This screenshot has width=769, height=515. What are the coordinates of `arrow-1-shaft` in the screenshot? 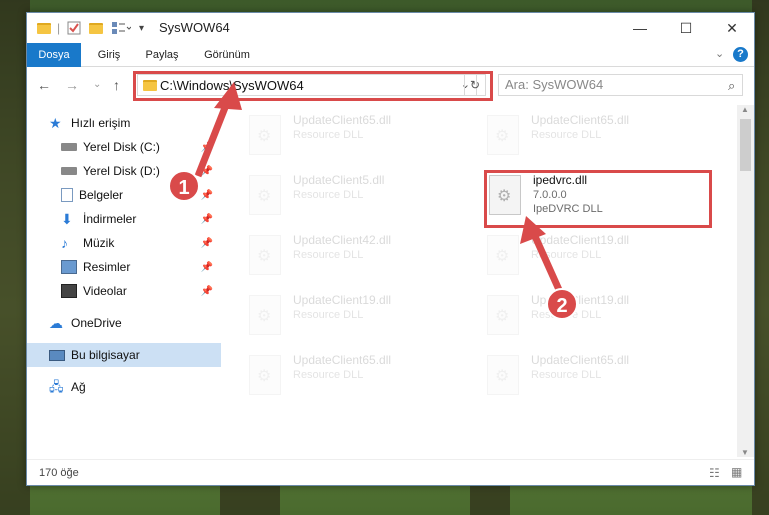 It's located at (213, 138).